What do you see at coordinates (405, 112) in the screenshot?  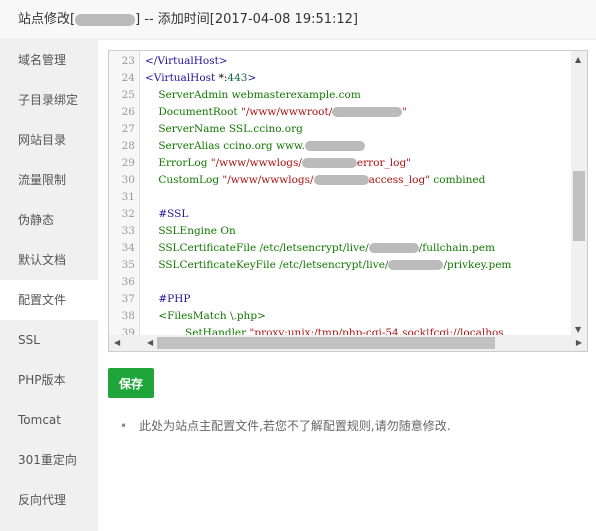 I see `code-token: "` at bounding box center [405, 112].